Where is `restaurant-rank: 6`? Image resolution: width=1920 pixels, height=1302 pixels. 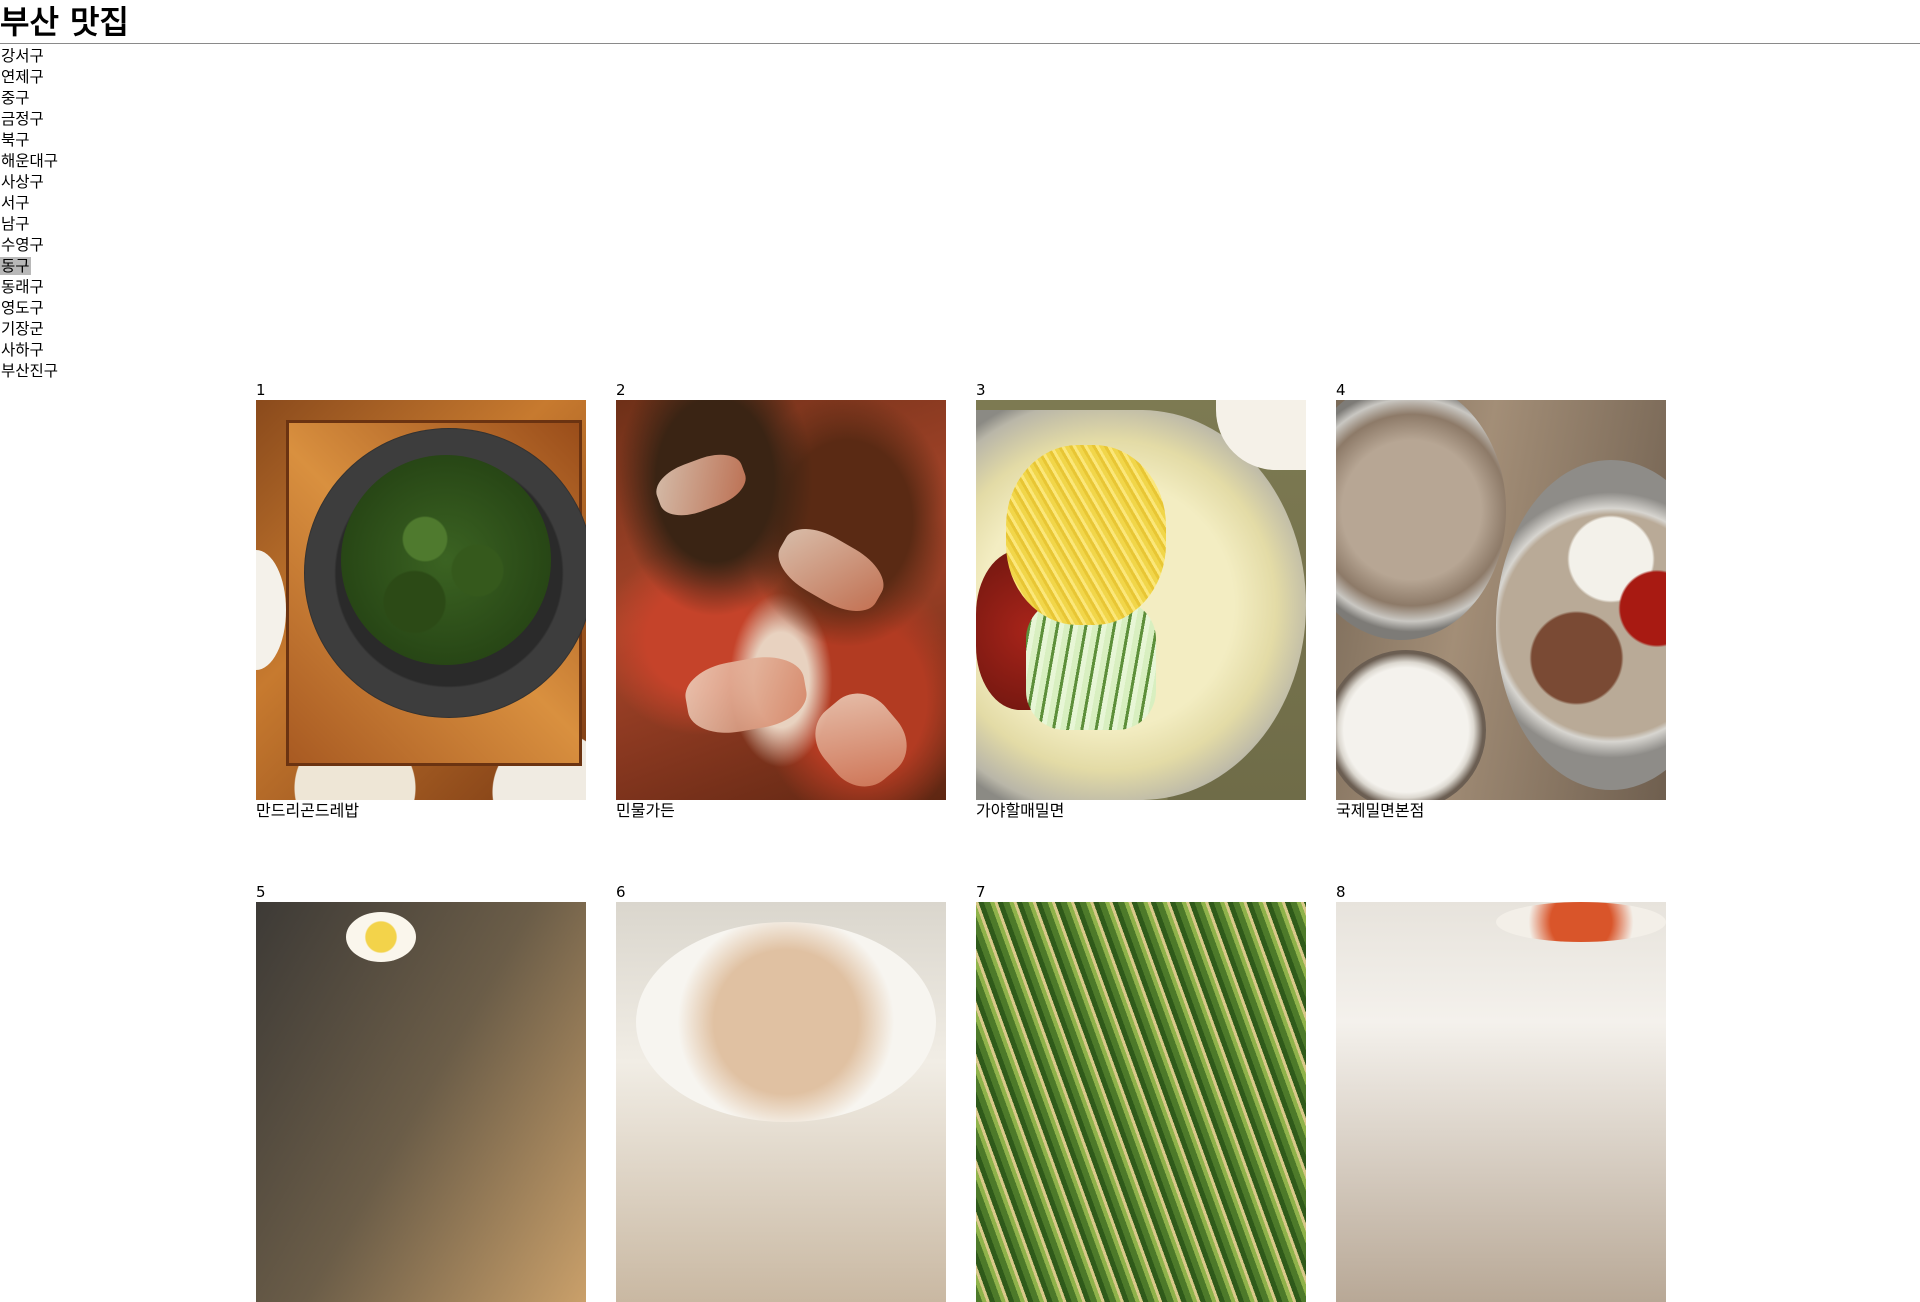 restaurant-rank: 6 is located at coordinates (621, 892).